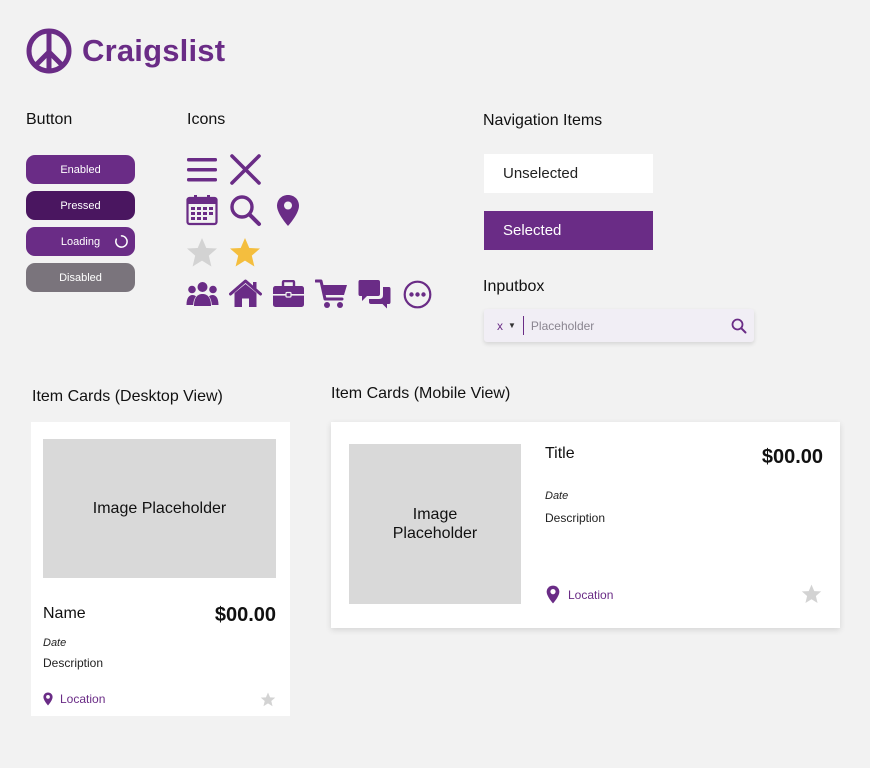  What do you see at coordinates (121, 241) in the screenshot?
I see `spinner-icon` at bounding box center [121, 241].